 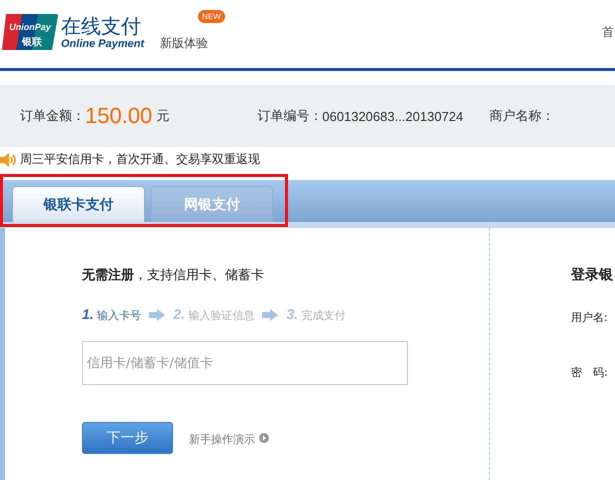 What do you see at coordinates (245, 363) in the screenshot?
I see `card-number-field: 信用卡/储蓄卡/储值卡` at bounding box center [245, 363].